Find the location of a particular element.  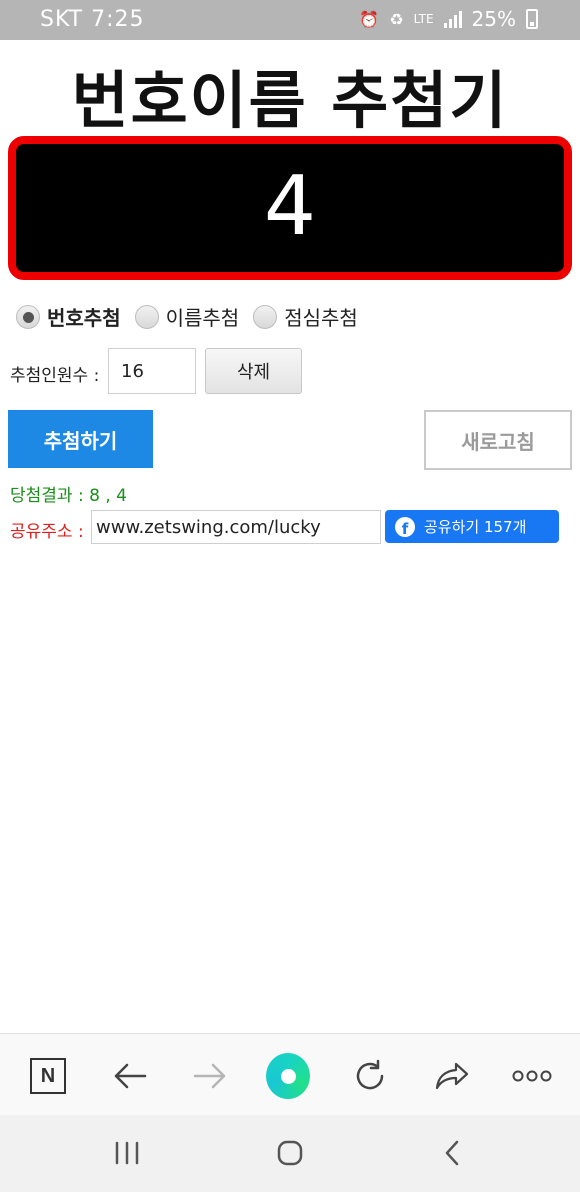

radio-name-draw: 이름추첨 is located at coordinates (187, 316).